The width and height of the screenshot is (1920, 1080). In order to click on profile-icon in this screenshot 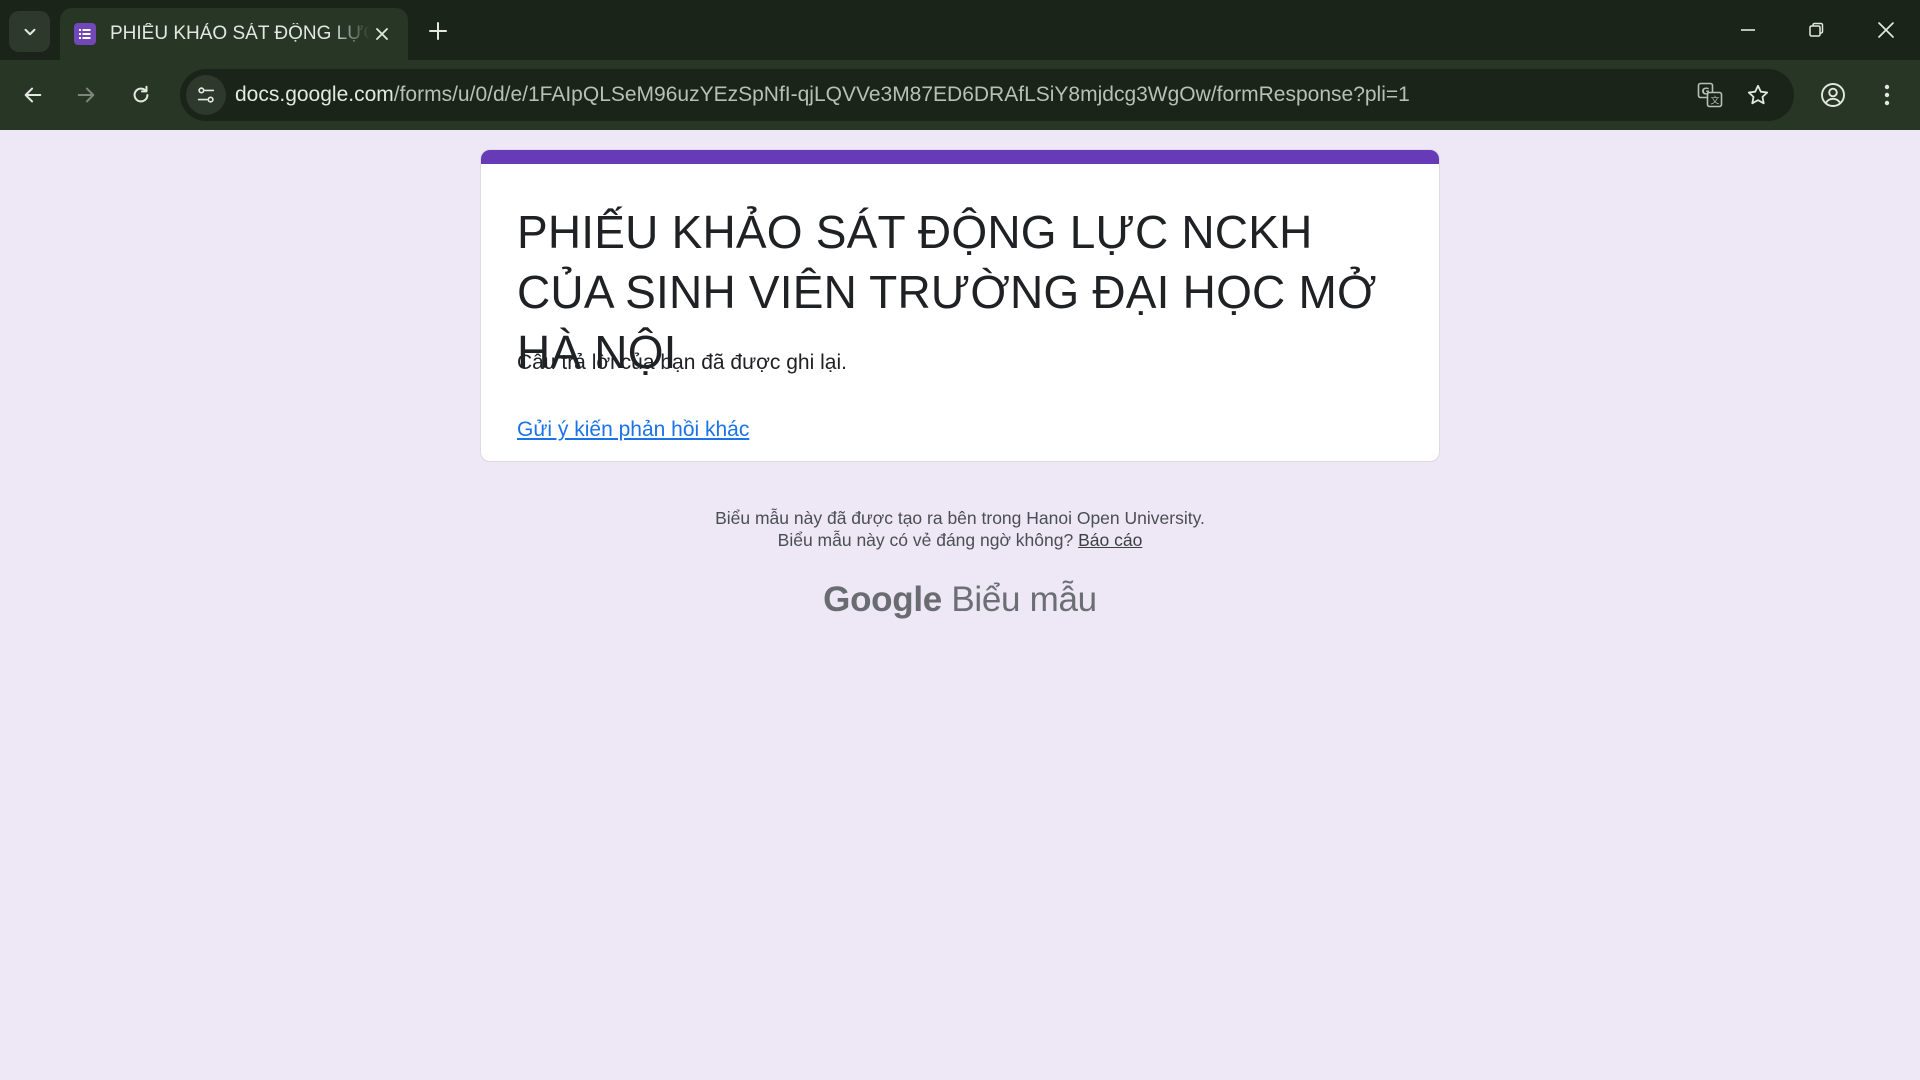, I will do `click(1833, 95)`.